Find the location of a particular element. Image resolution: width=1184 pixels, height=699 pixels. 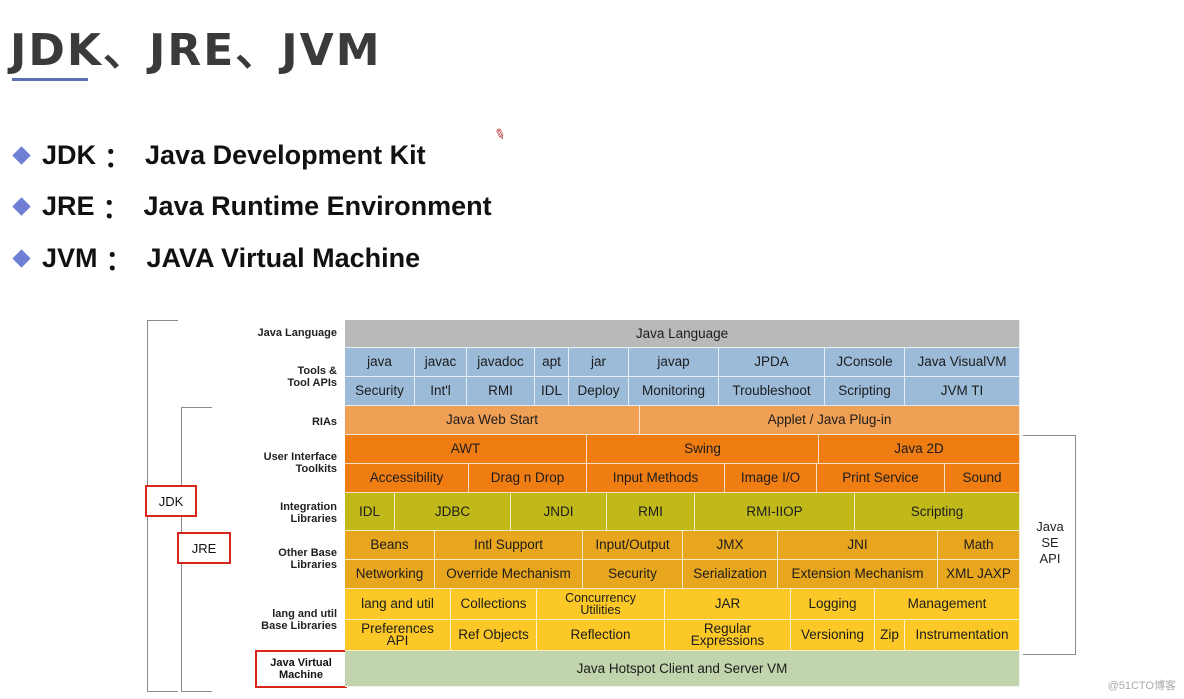

lang-util-cell: Ref Objects is located at coordinates (494, 635).